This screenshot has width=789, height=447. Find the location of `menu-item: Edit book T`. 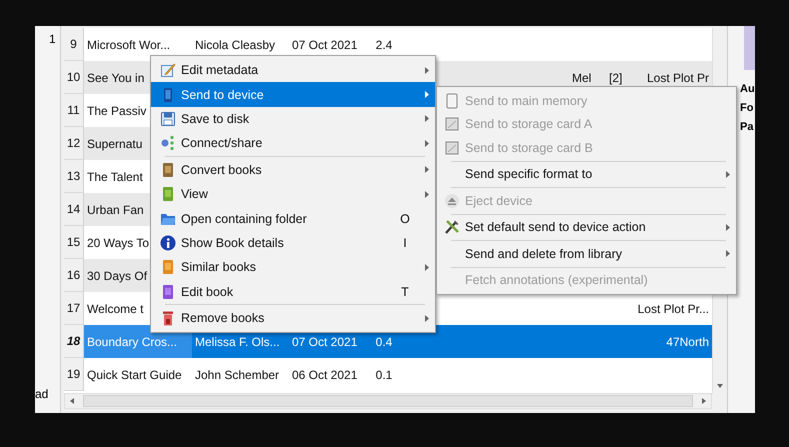

menu-item: Edit book T is located at coordinates (293, 292).